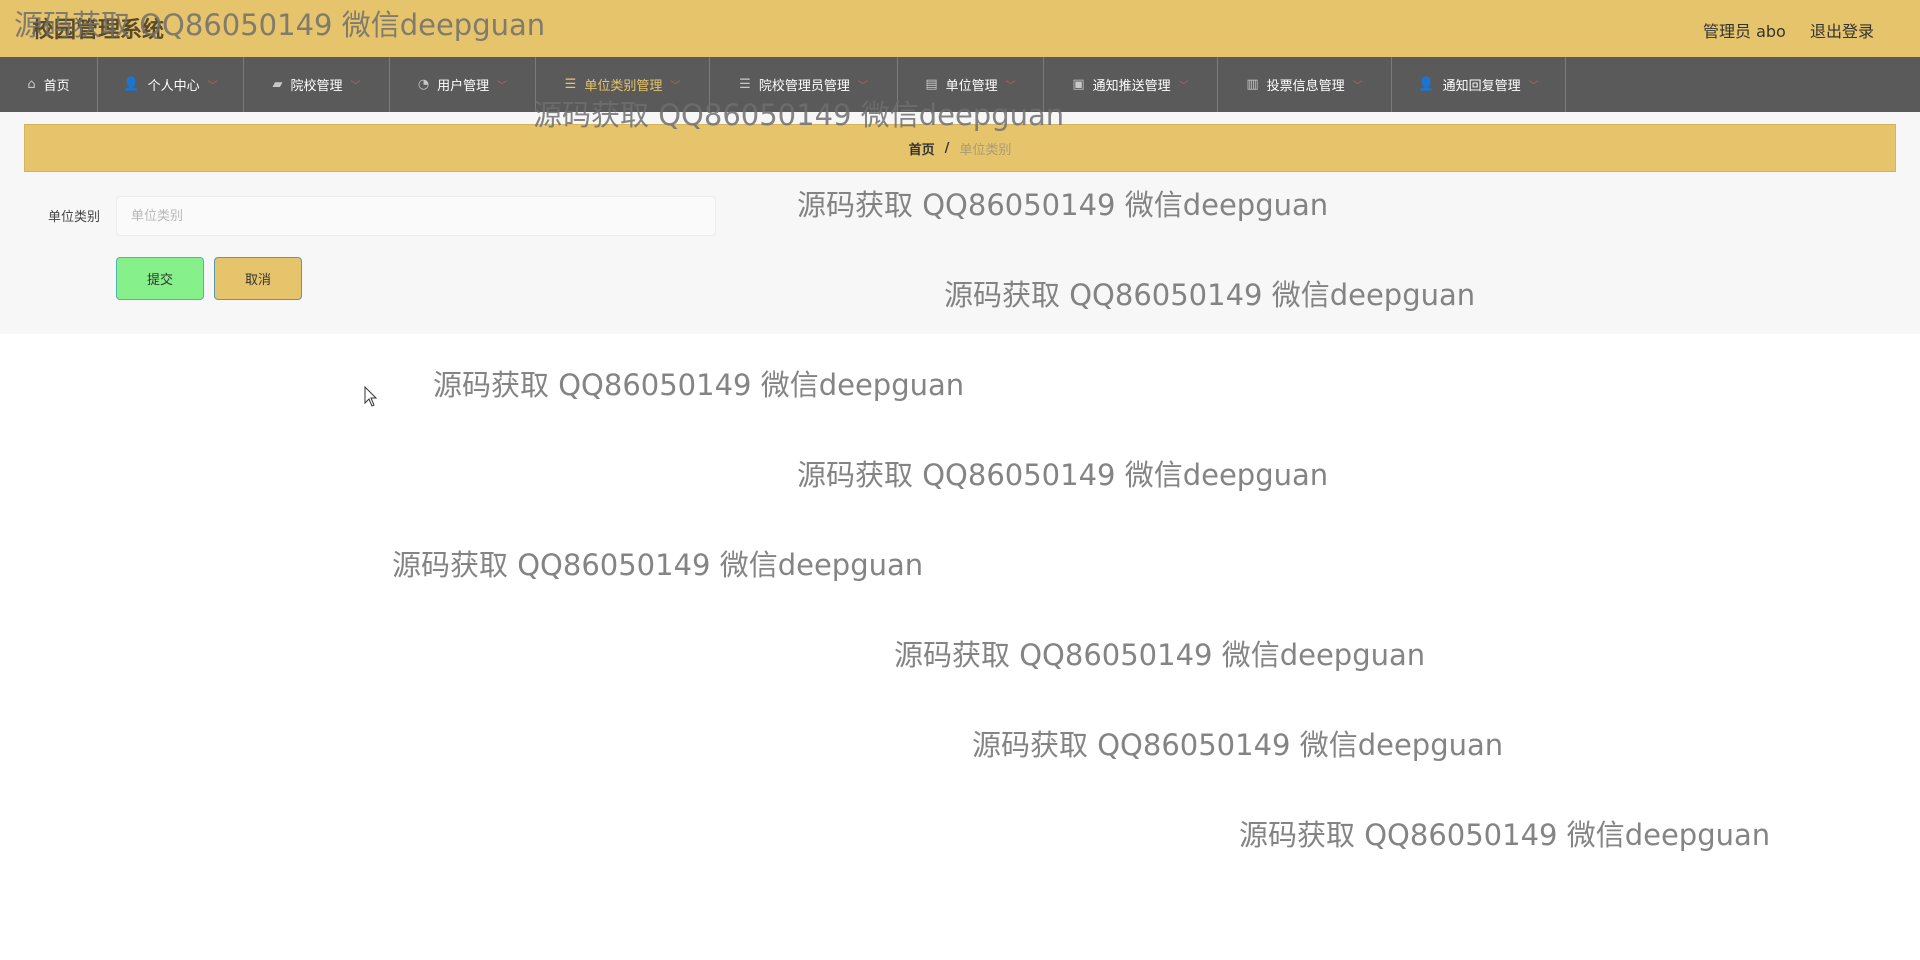  Describe the element at coordinates (985, 150) in the screenshot. I see `breadcrumb-current: 单位类别` at that location.